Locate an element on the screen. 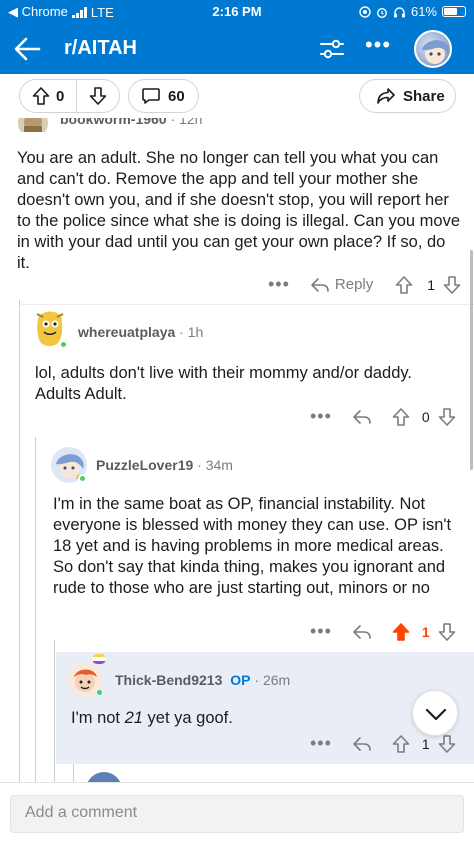 This screenshot has height=842, width=474. comment-time: 34m is located at coordinates (219, 465).